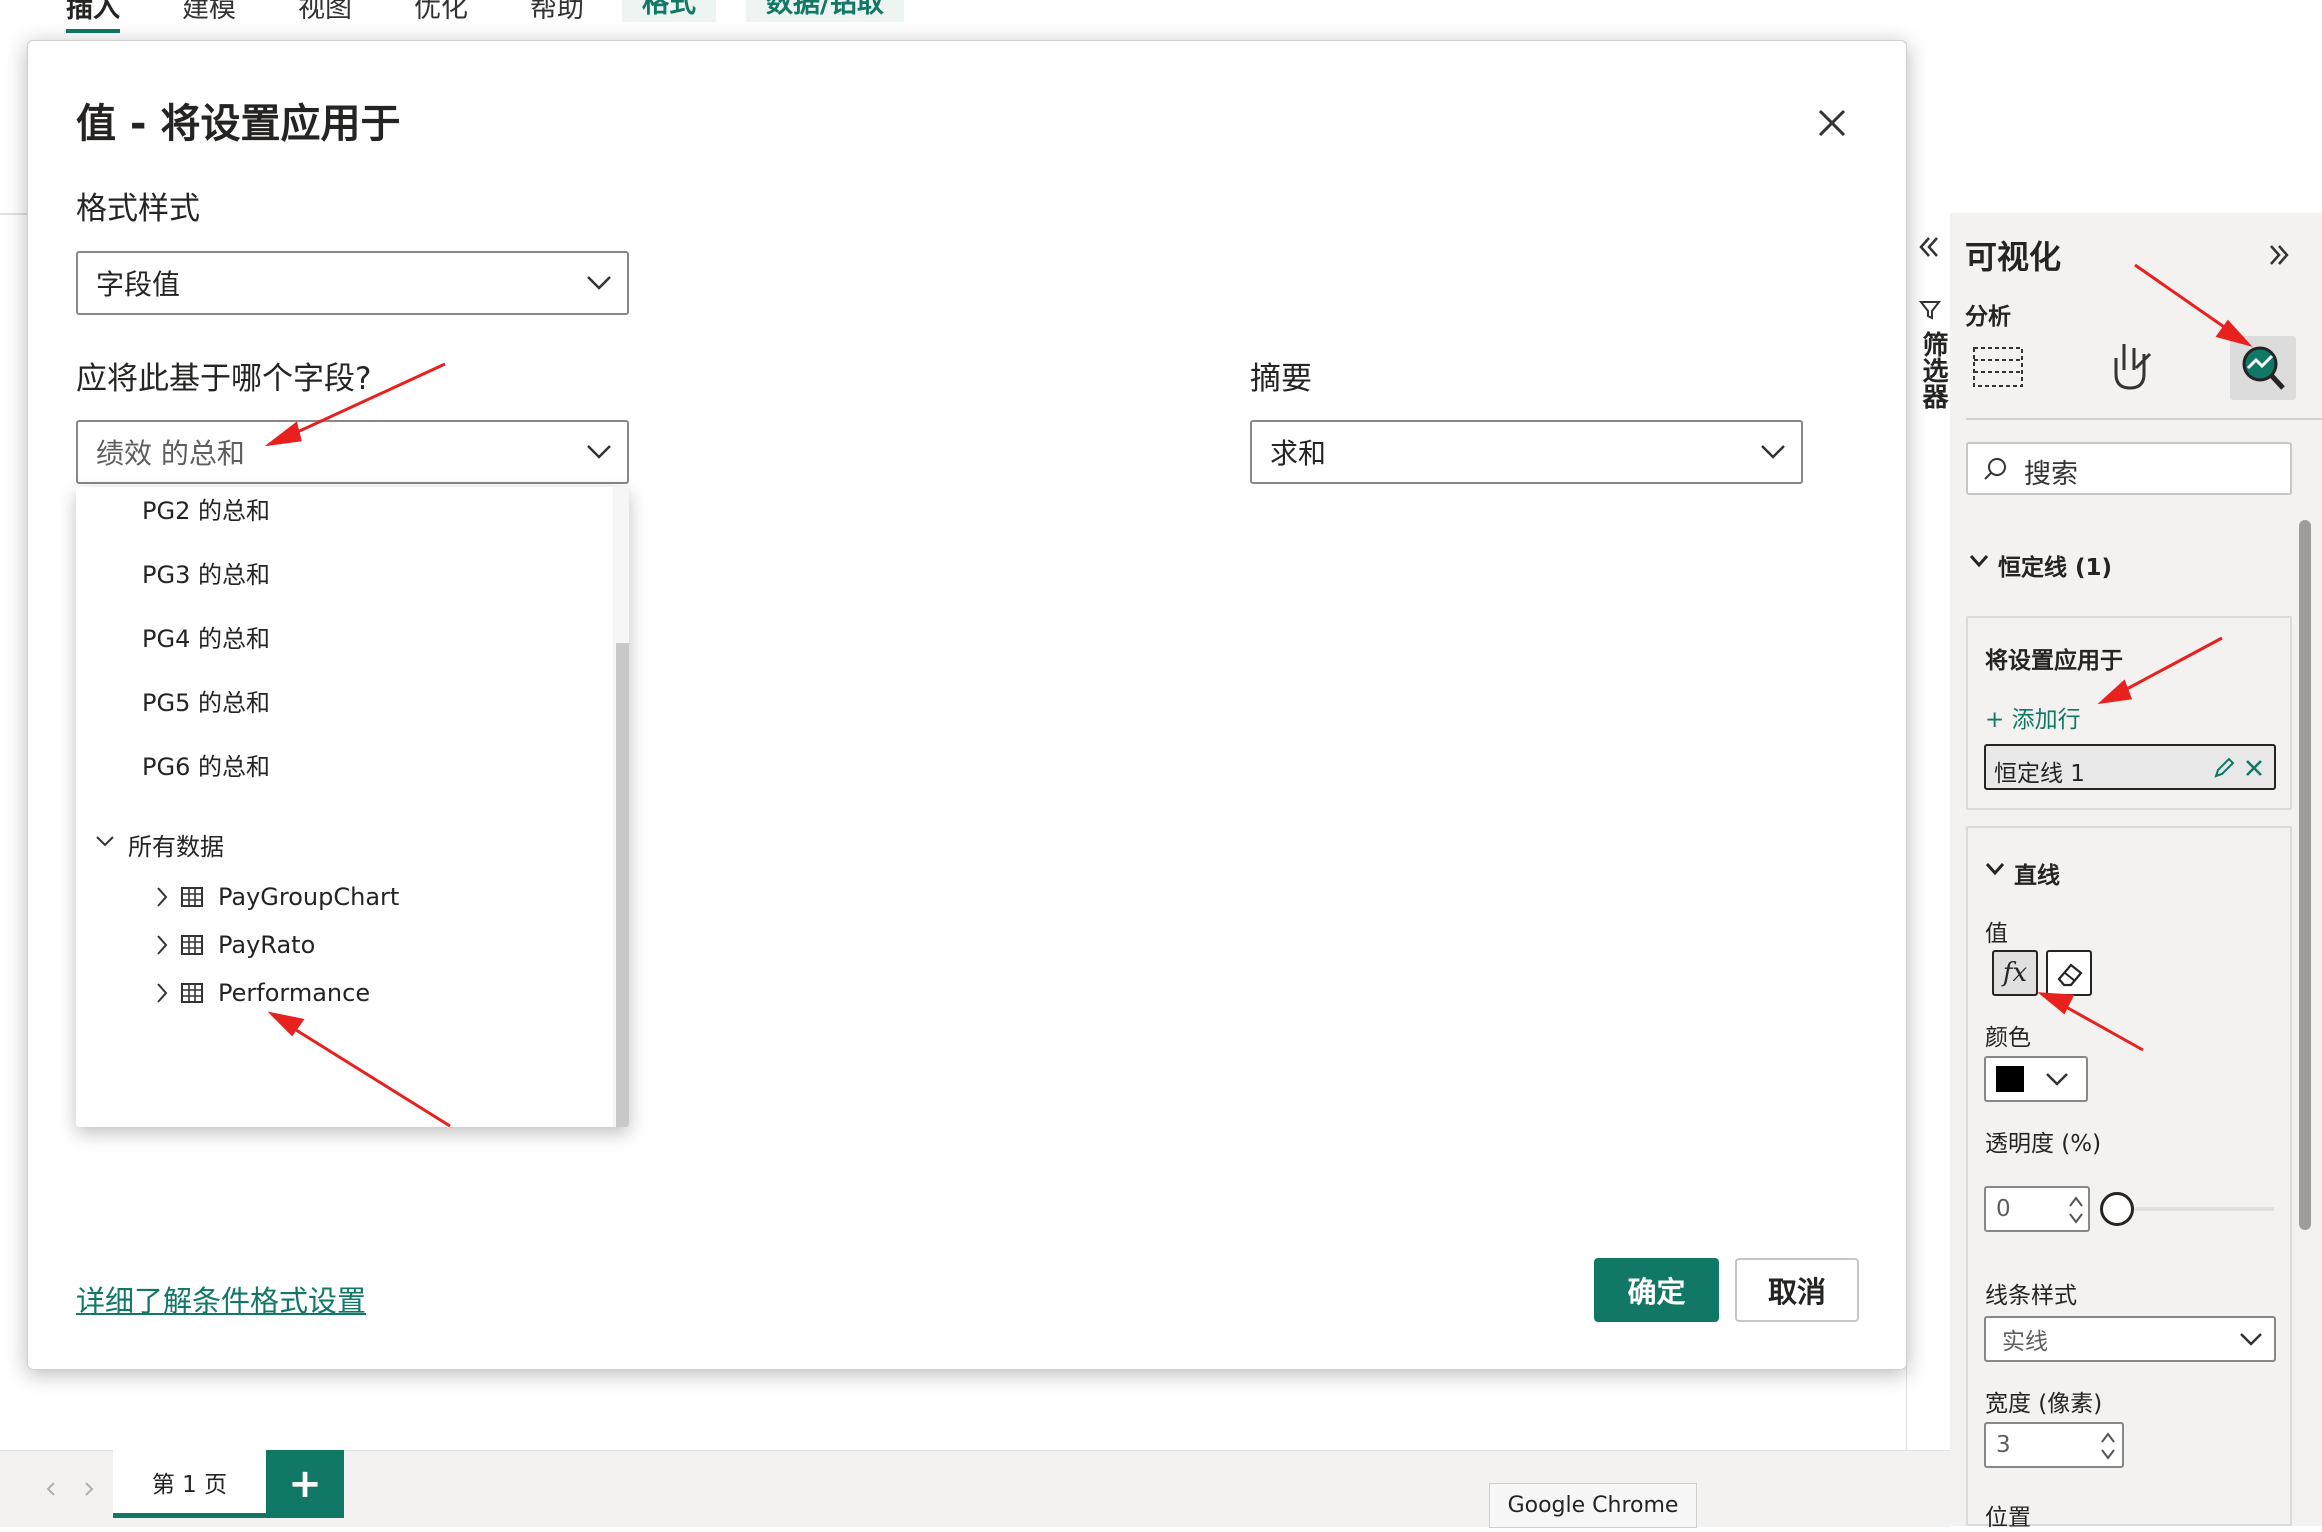 This screenshot has width=2322, height=1532. Describe the element at coordinates (2130, 767) in the screenshot. I see `constant-line-item: 恒定线 1` at that location.